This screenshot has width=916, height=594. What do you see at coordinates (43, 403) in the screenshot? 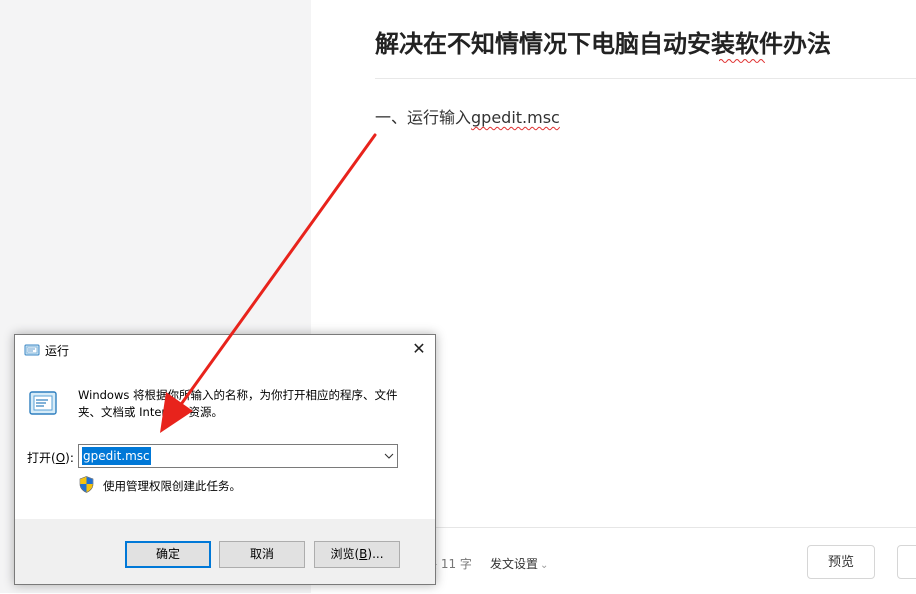
I see `run-program-icon` at bounding box center [43, 403].